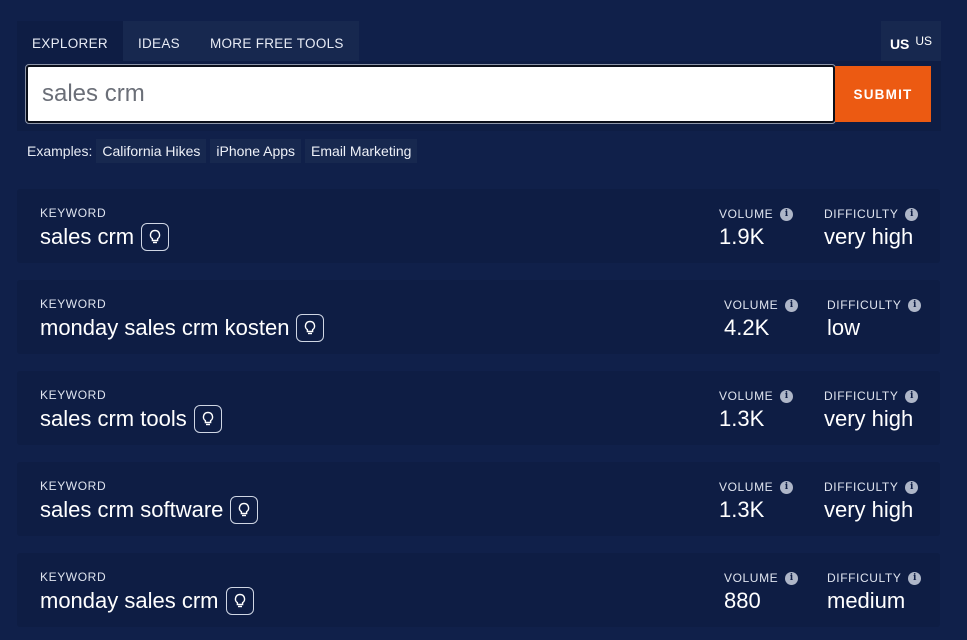 The height and width of the screenshot is (640, 967). I want to click on difficulty-value: medium, so click(866, 600).